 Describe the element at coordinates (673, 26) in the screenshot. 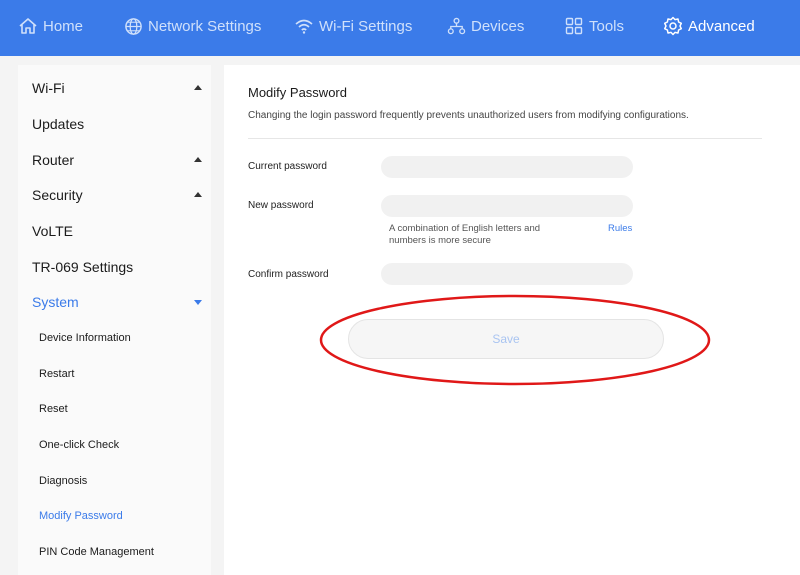

I see `gear-icon` at that location.